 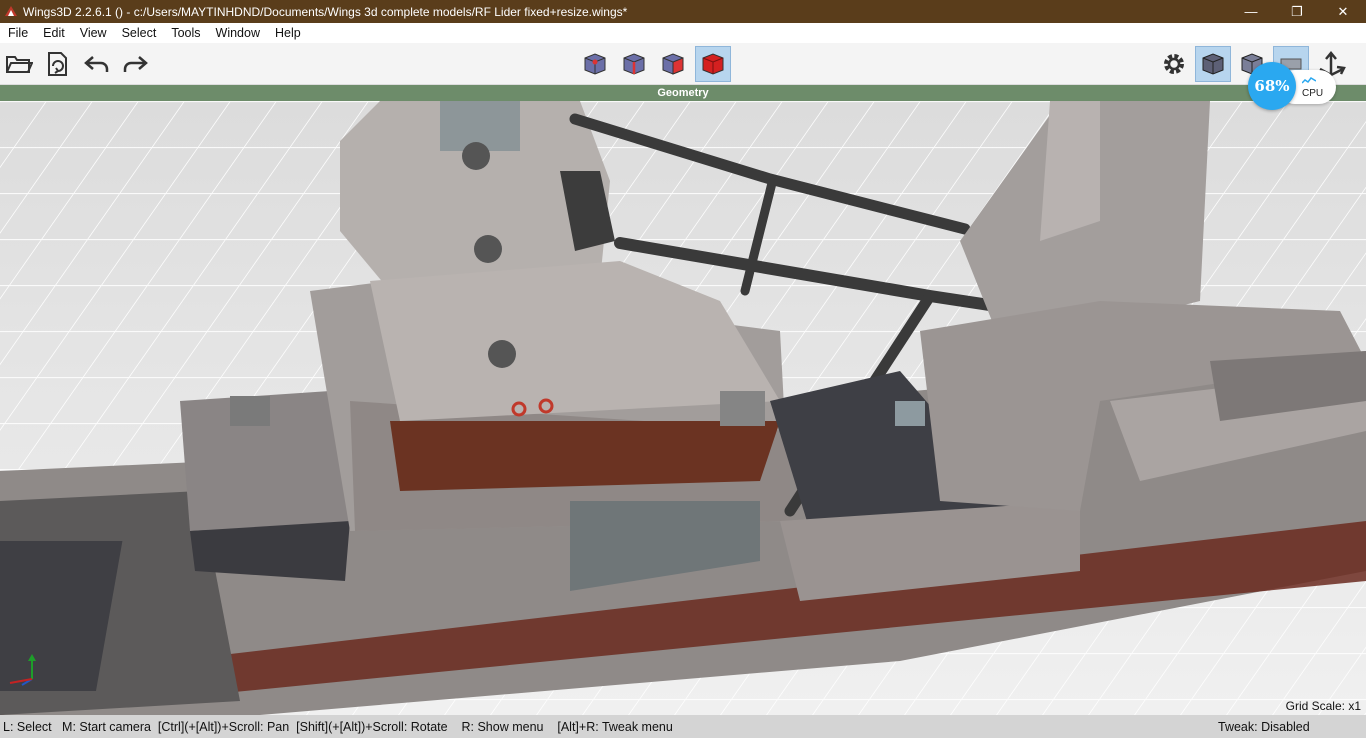 I want to click on maximize-button: ❐, so click(x=1297, y=11).